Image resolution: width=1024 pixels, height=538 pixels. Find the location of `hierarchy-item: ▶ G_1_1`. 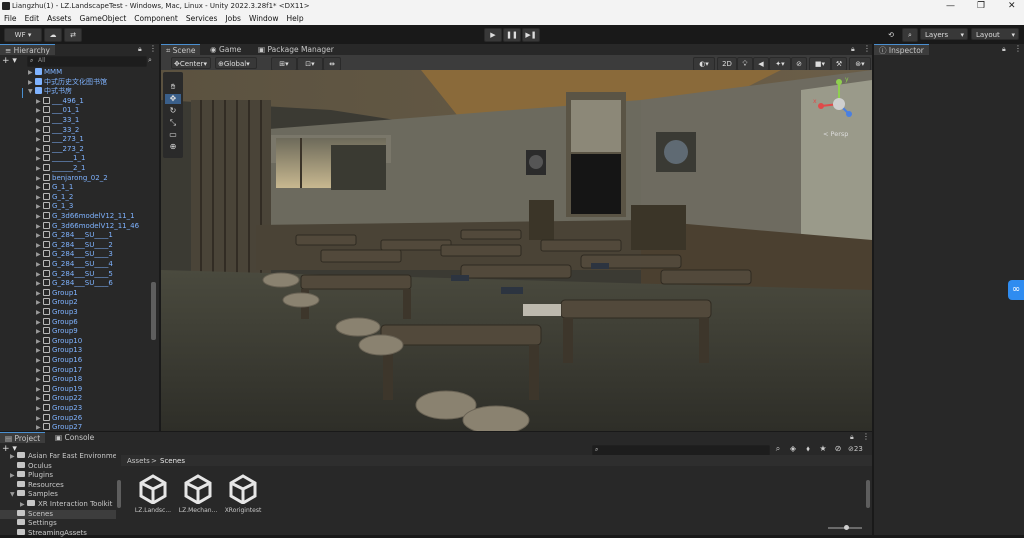

hierarchy-item: ▶ G_1_1 is located at coordinates (36, 188).